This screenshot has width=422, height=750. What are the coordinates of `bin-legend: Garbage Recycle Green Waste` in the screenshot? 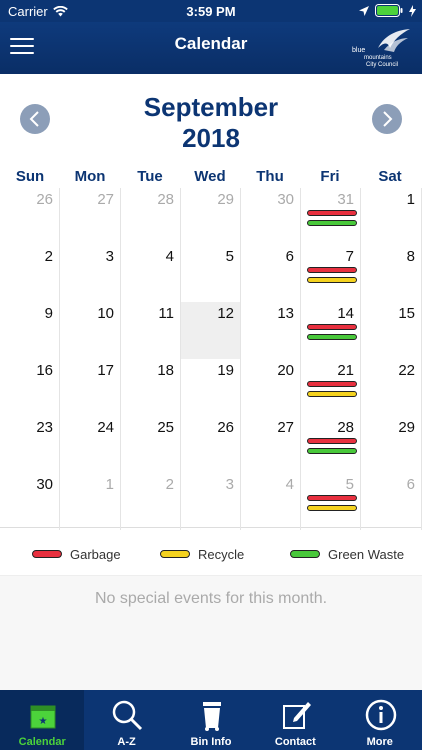 It's located at (211, 554).